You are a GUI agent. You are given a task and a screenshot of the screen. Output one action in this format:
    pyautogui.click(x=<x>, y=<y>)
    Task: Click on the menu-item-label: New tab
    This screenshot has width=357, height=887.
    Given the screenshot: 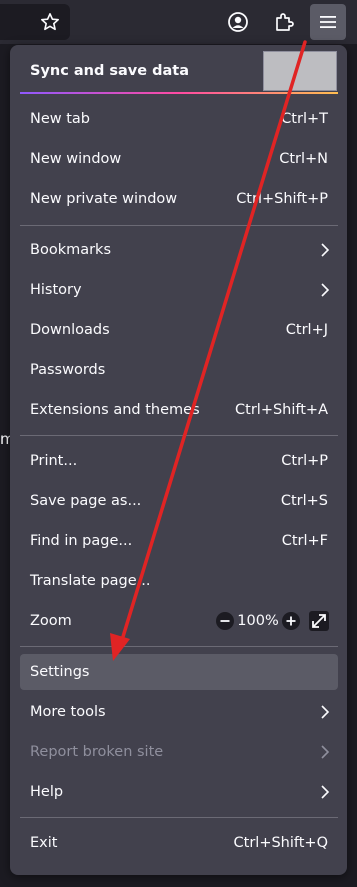 What is the action you would take?
    pyautogui.click(x=60, y=119)
    